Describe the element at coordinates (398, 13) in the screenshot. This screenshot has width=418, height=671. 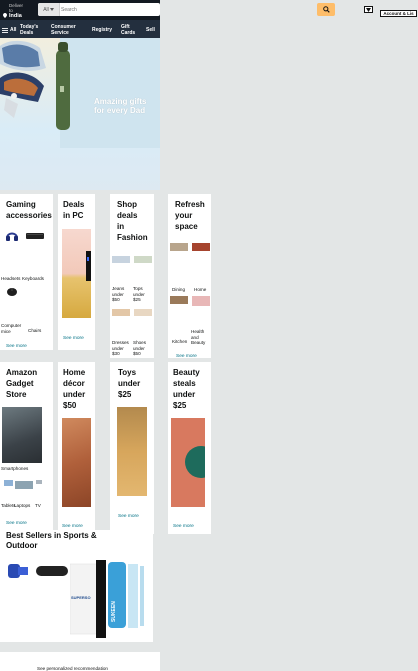
I see `account-lists-button: Account & Lis` at that location.